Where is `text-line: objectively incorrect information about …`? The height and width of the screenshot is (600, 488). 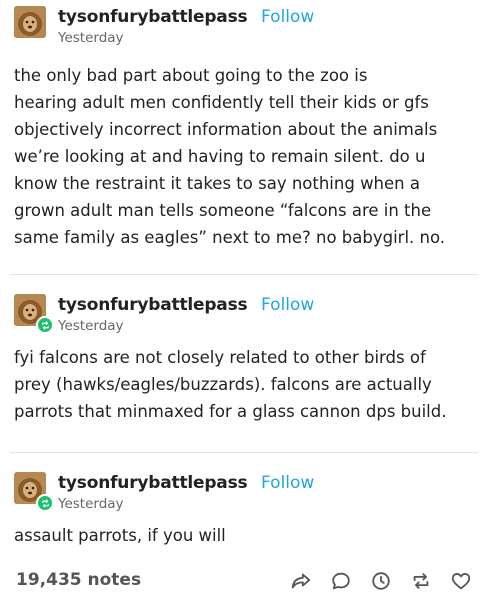
text-line: objectively incorrect information about … is located at coordinates (226, 129).